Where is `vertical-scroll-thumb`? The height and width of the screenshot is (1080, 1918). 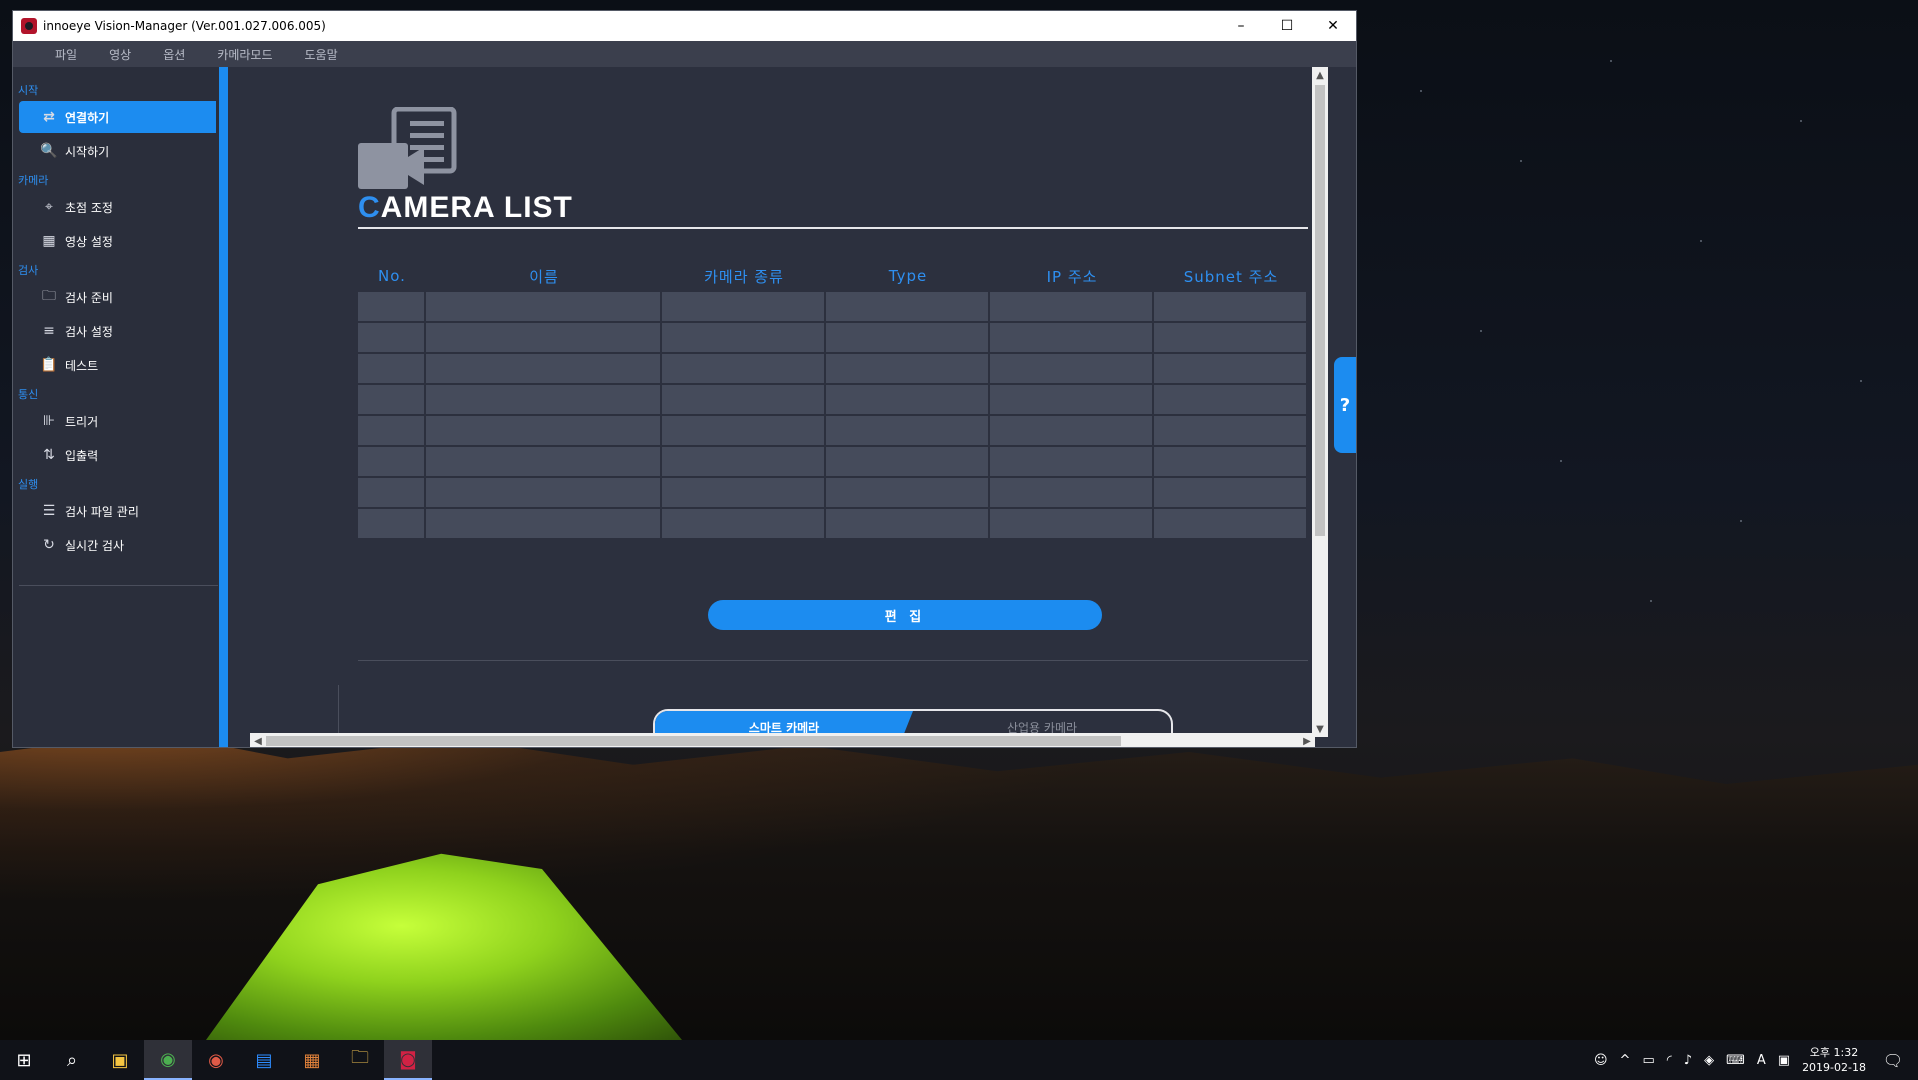 vertical-scroll-thumb is located at coordinates (1320, 310).